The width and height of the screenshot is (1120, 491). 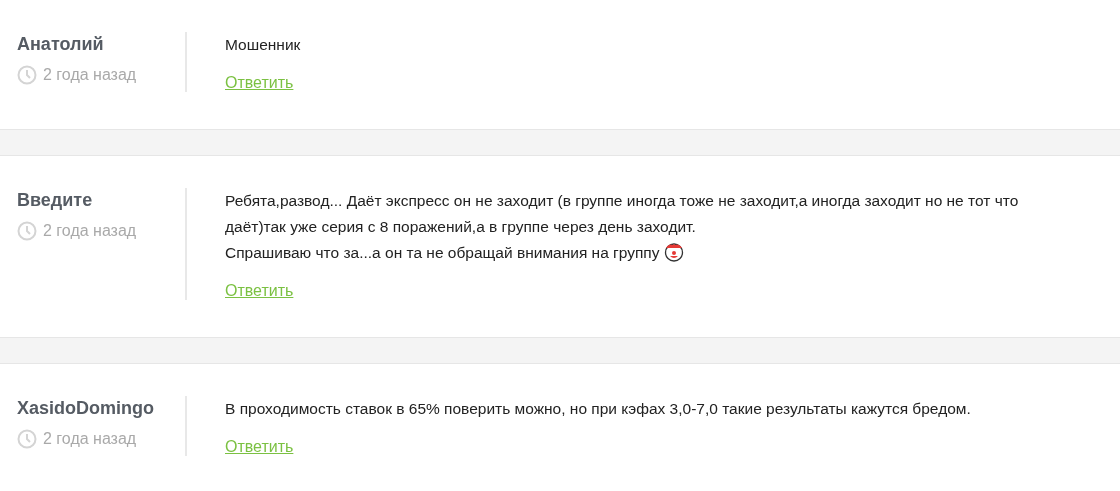 I want to click on comment-text: Спрашиваю что за...а он та не обращай внимания на группу, so click(x=442, y=252).